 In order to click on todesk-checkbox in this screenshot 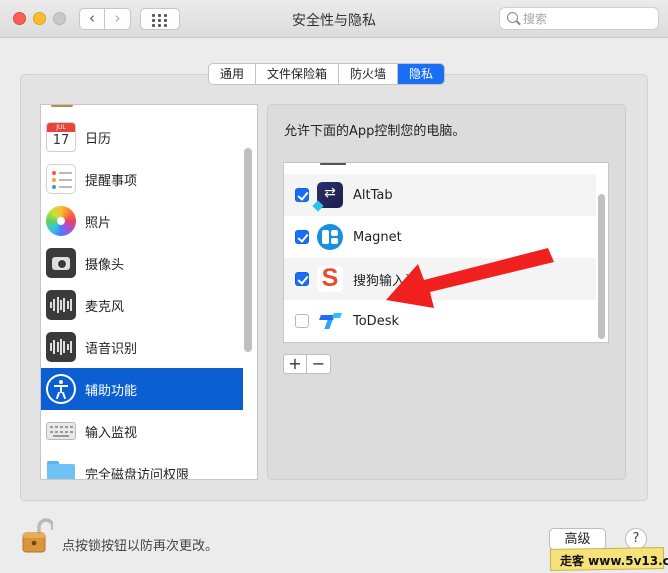, I will do `click(302, 321)`.